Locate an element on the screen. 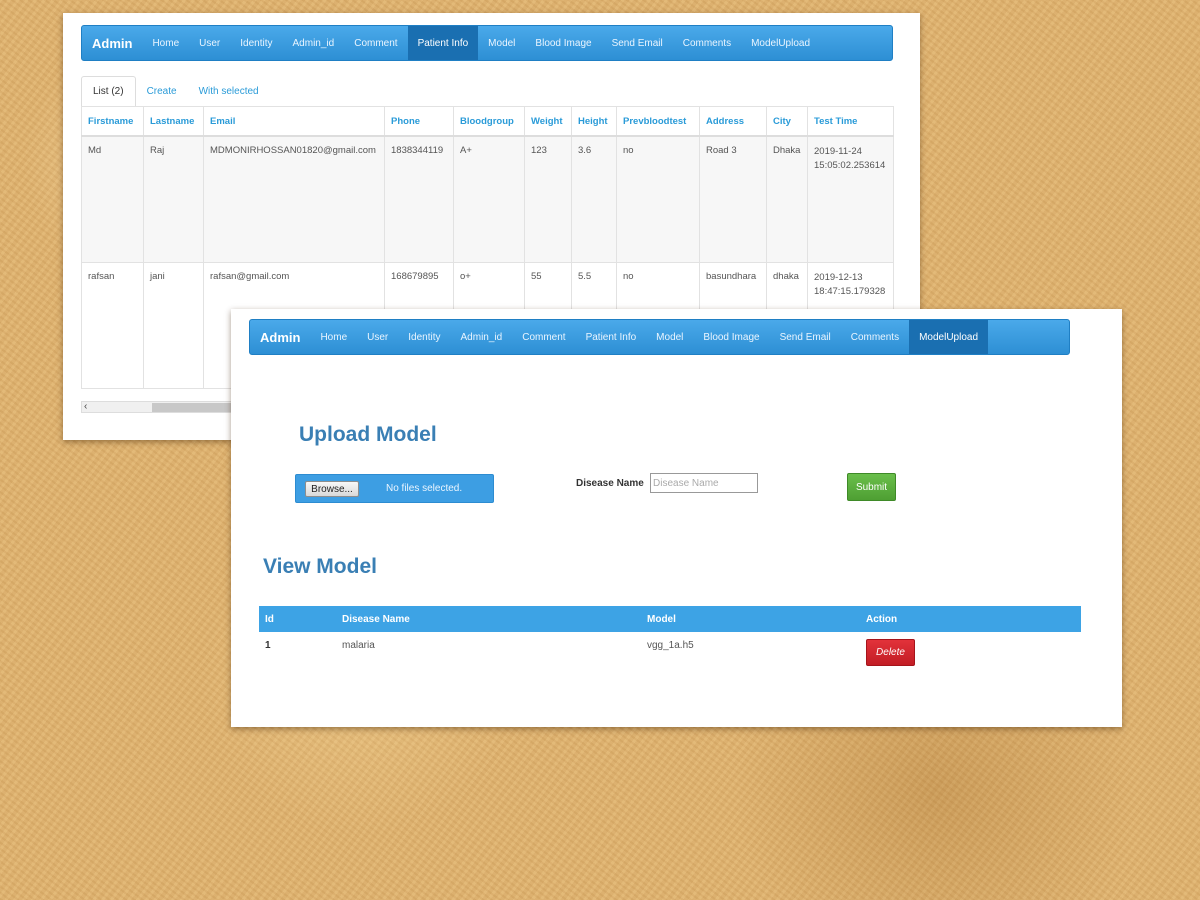 This screenshot has width=1200, height=900. table-cell: jani is located at coordinates (173, 325).